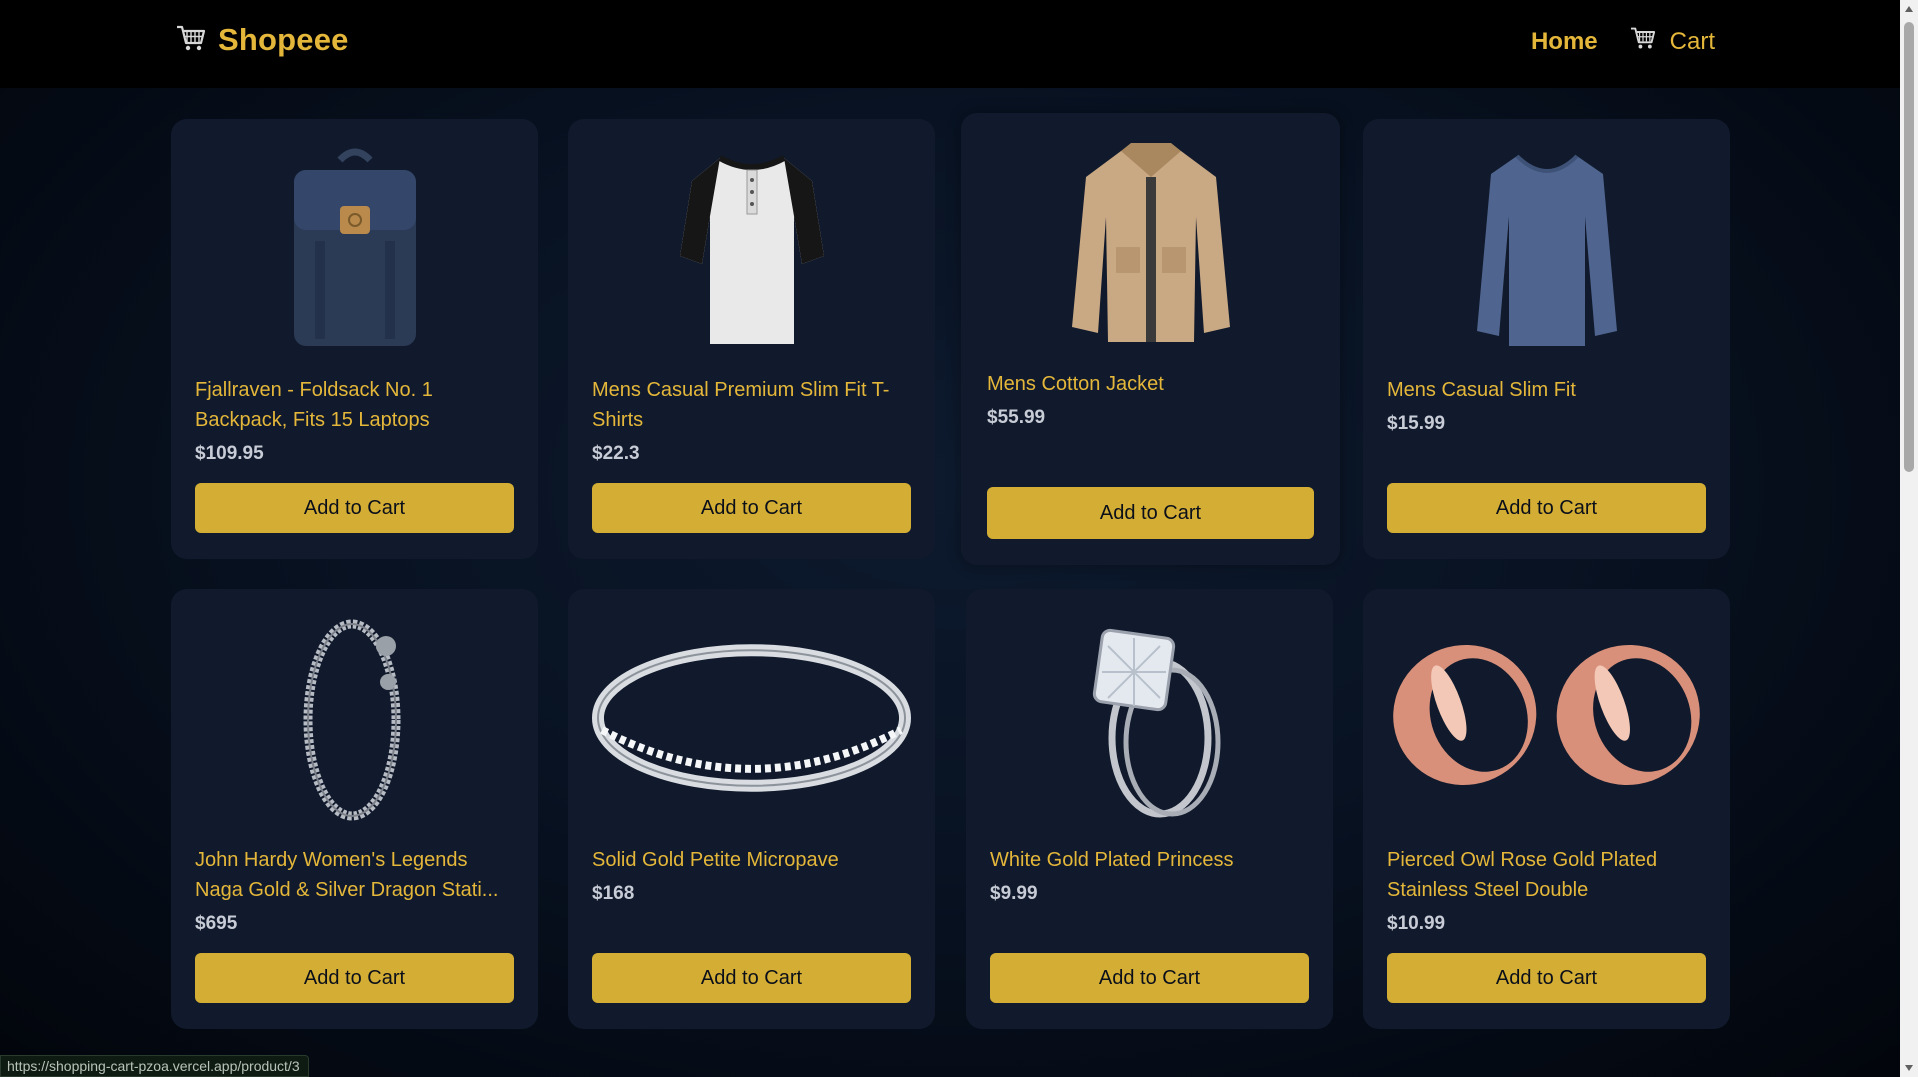 The height and width of the screenshot is (1077, 1918). Describe the element at coordinates (1150, 242) in the screenshot. I see `product-image-jacket` at that location.